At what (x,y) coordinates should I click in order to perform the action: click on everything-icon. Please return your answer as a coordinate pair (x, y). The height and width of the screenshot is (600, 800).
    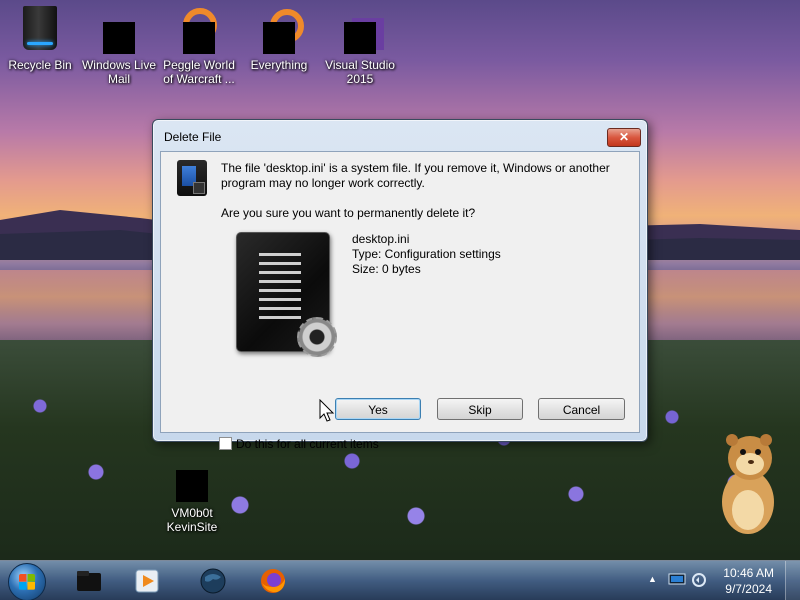
    Looking at the image, I should click on (279, 38).